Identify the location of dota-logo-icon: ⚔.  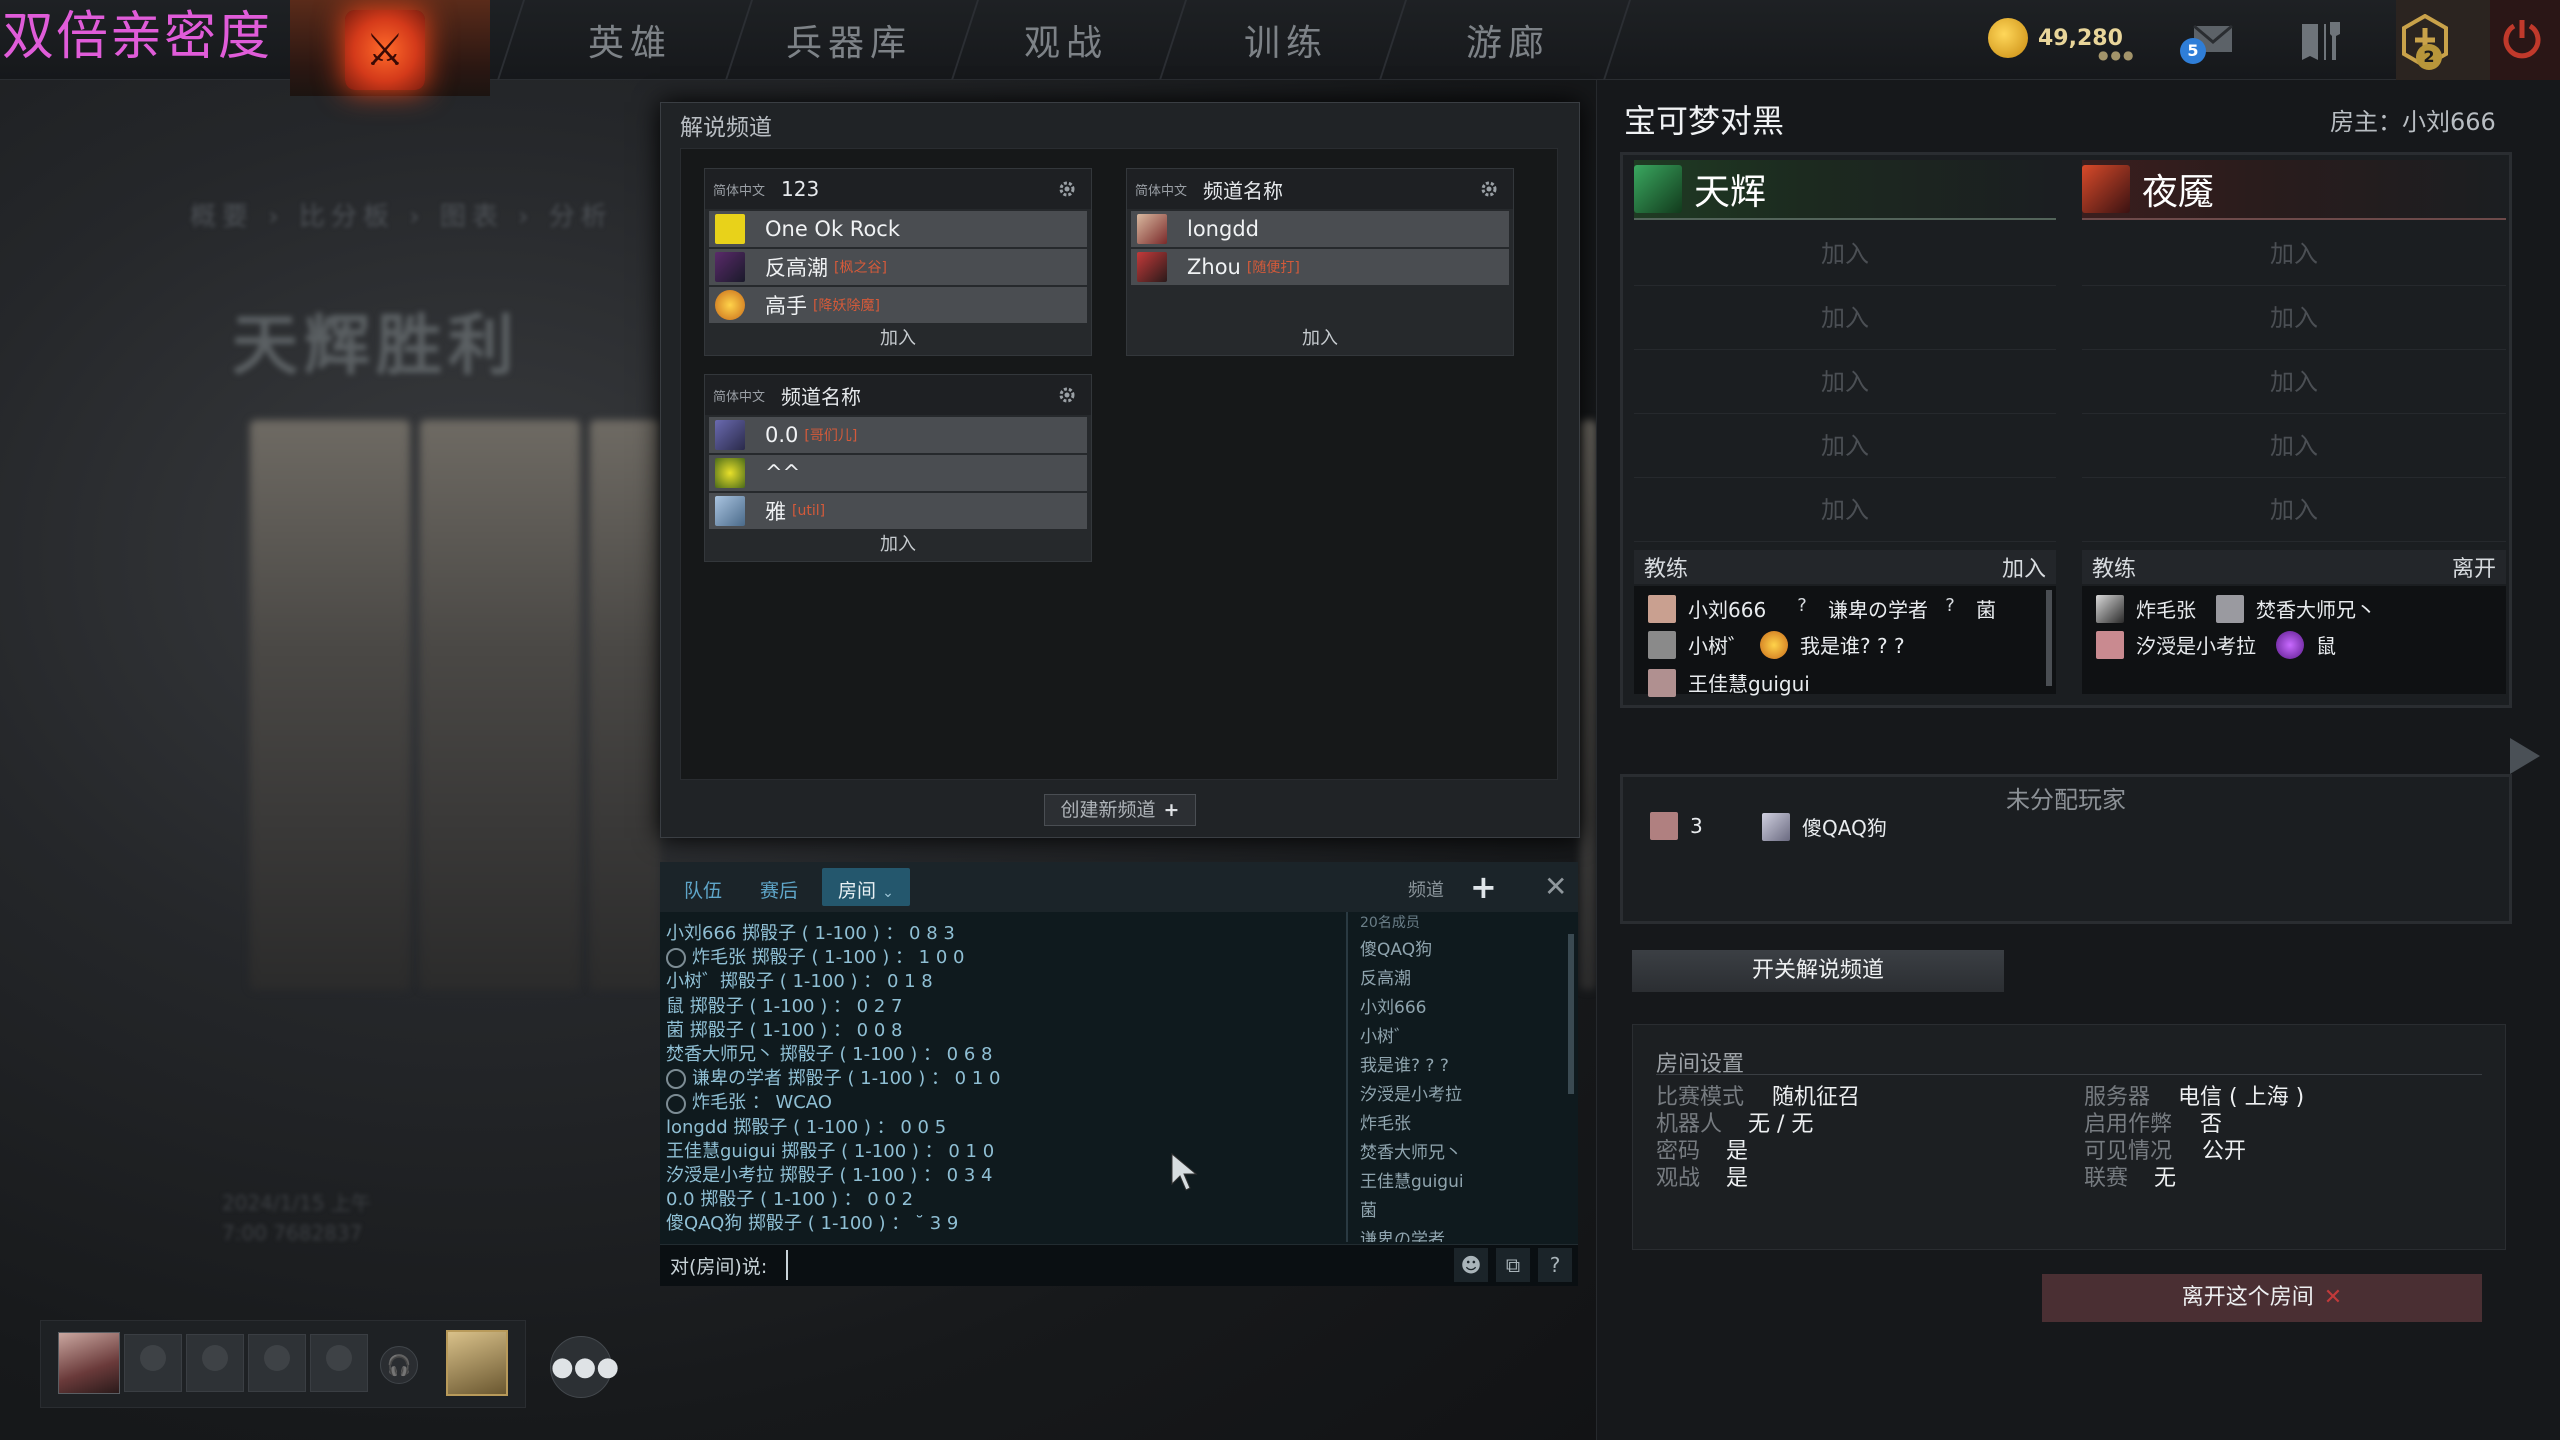
(385, 50).